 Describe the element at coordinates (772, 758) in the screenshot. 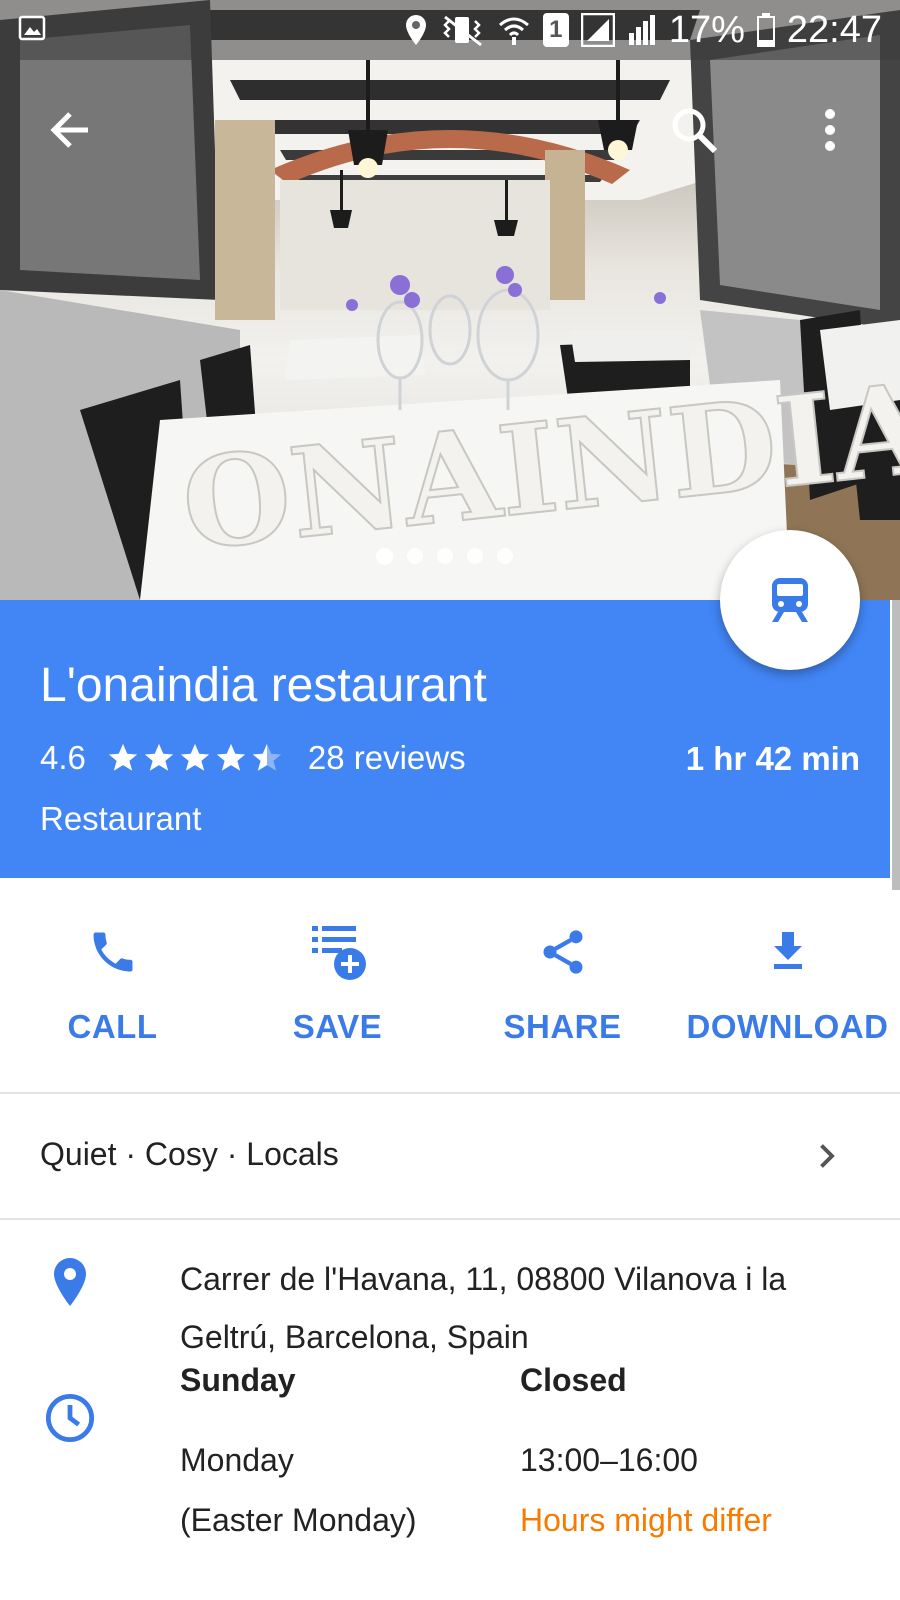

I see `travel-time: 1 hr 42 min` at that location.